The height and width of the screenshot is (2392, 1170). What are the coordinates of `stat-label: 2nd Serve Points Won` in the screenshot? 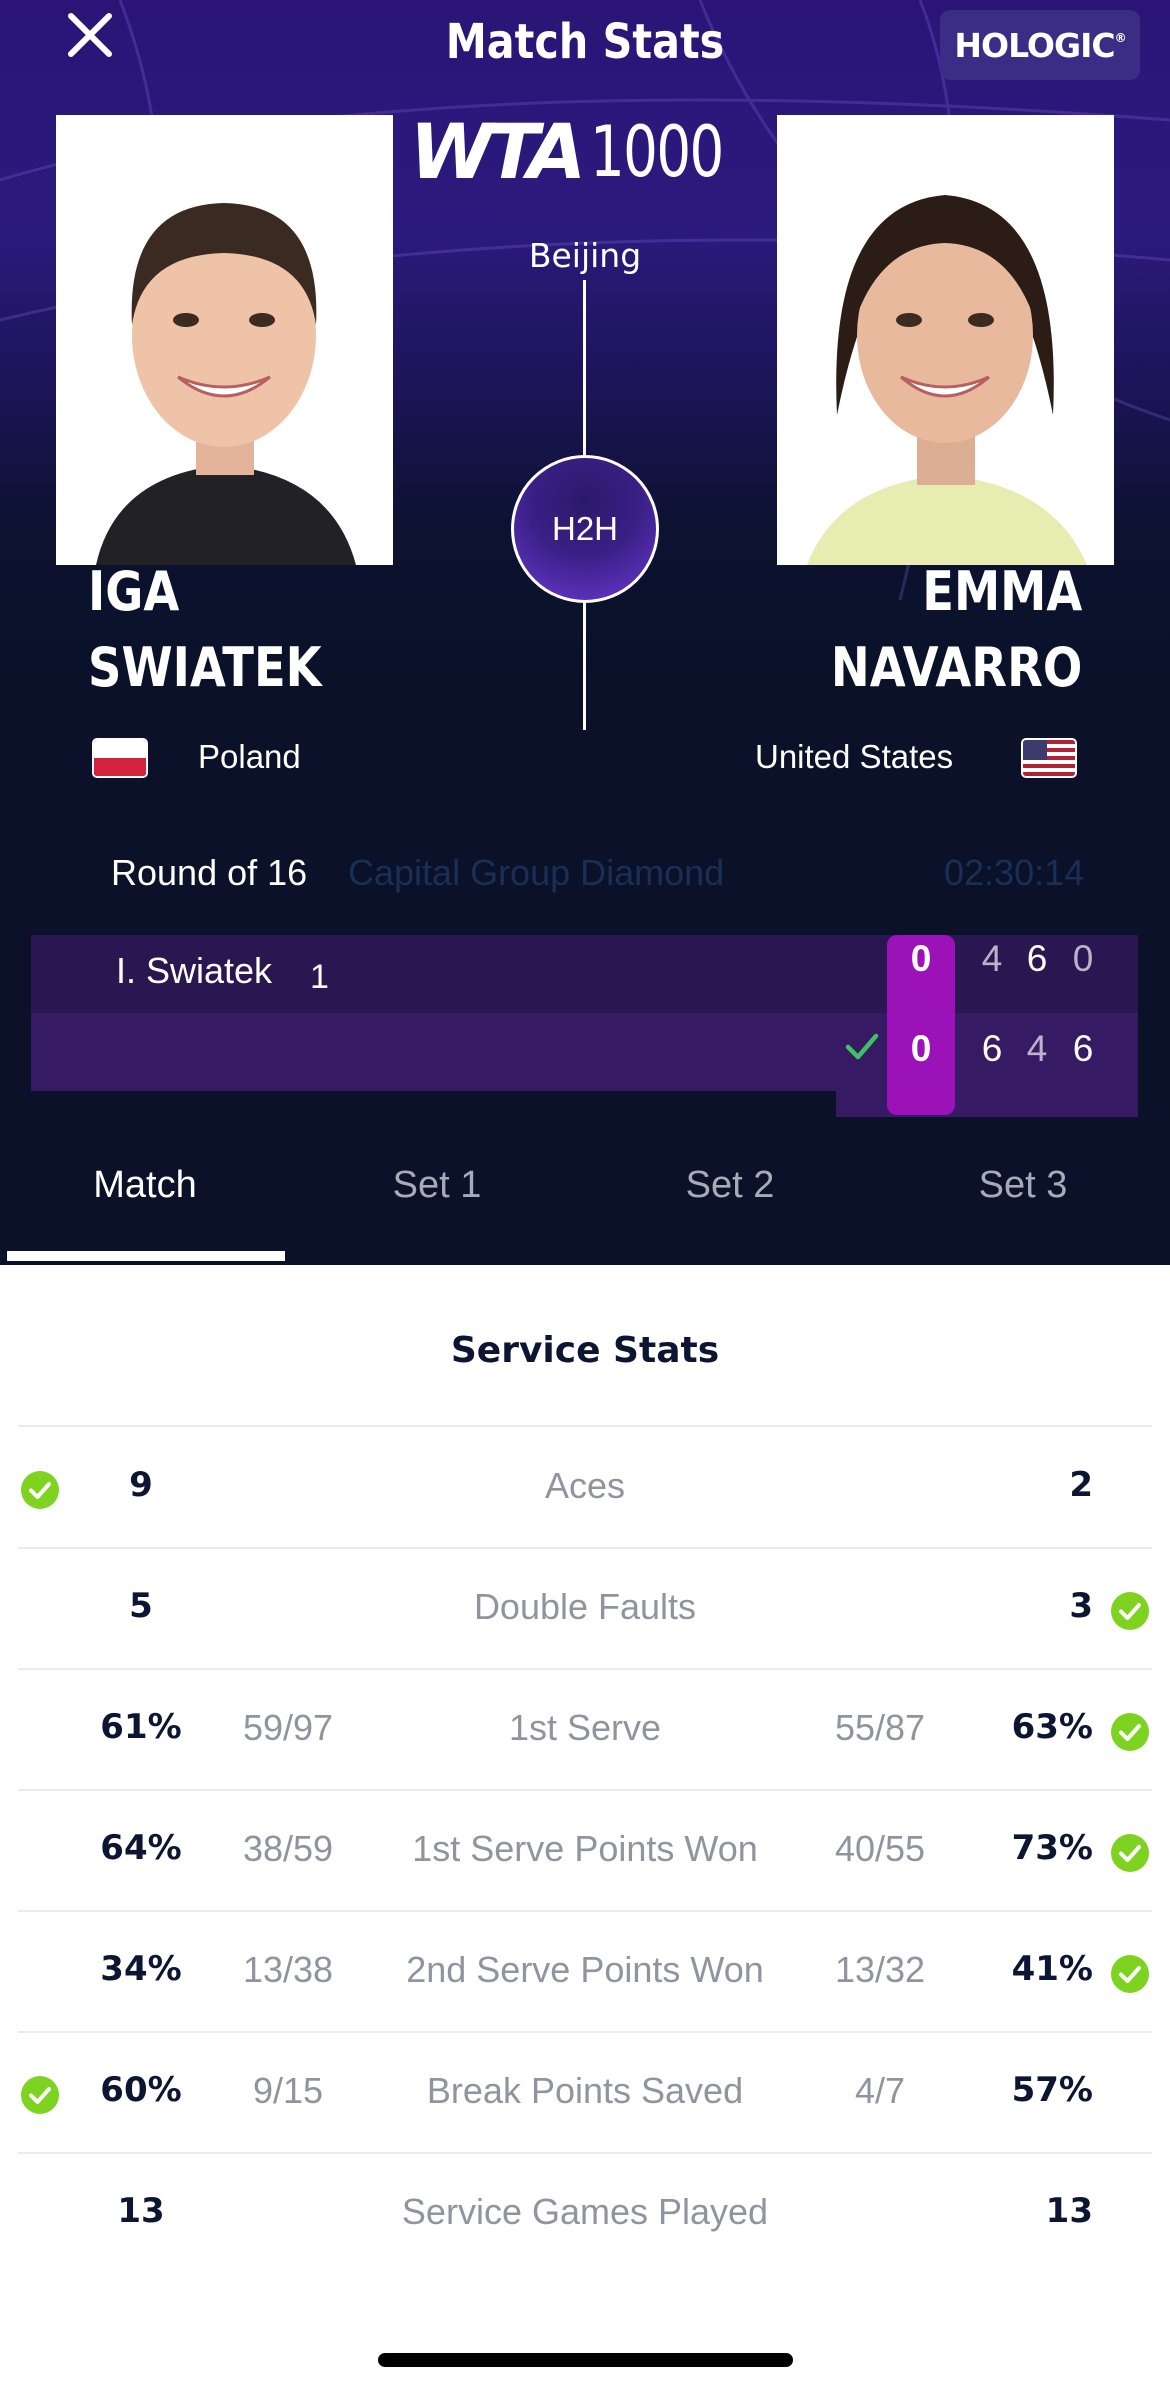 It's located at (585, 1969).